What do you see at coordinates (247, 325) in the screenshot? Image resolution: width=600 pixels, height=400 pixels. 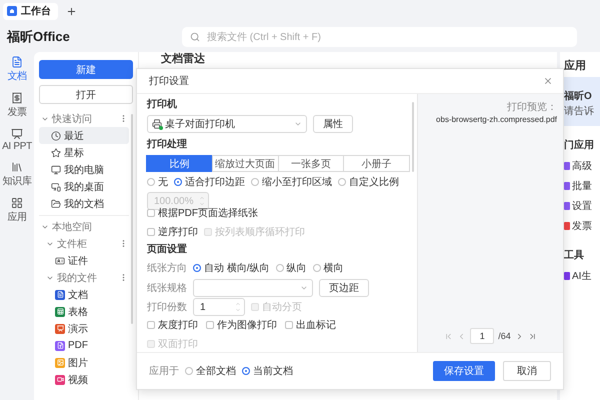 I see `option-label: 作为图像打印` at bounding box center [247, 325].